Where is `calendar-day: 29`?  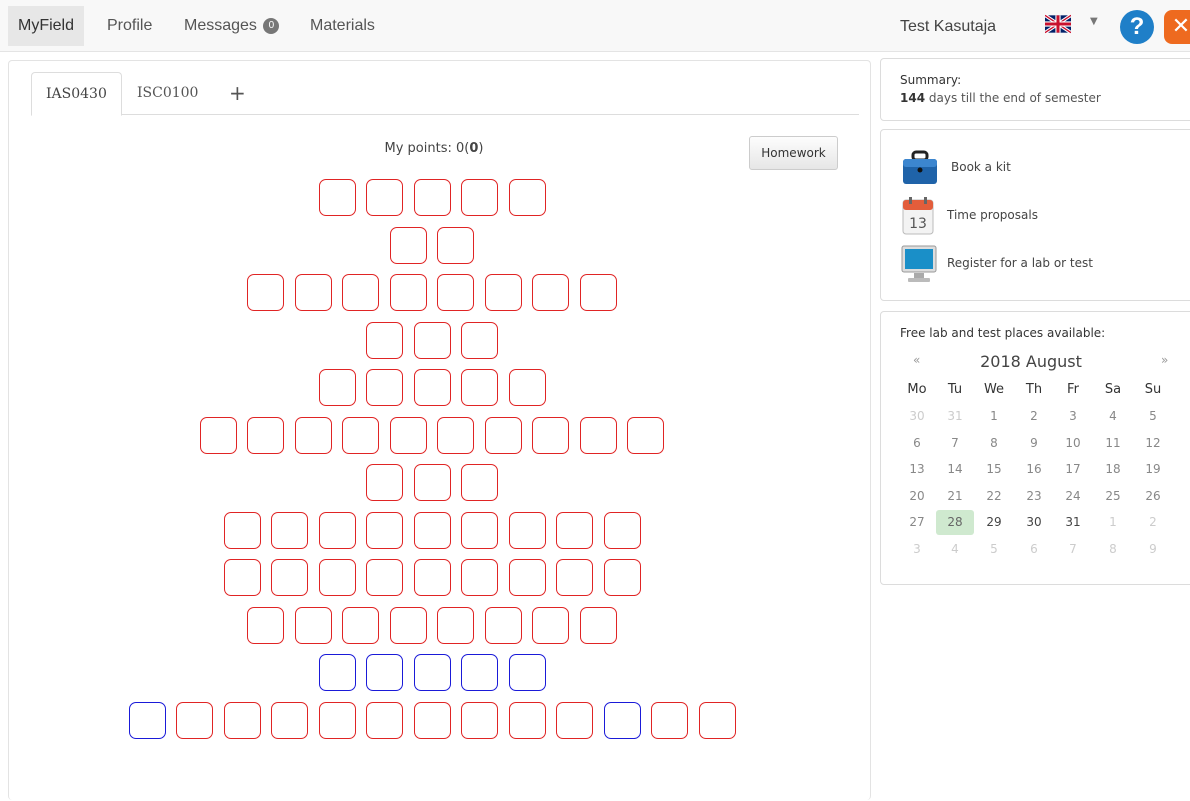
calendar-day: 29 is located at coordinates (994, 522).